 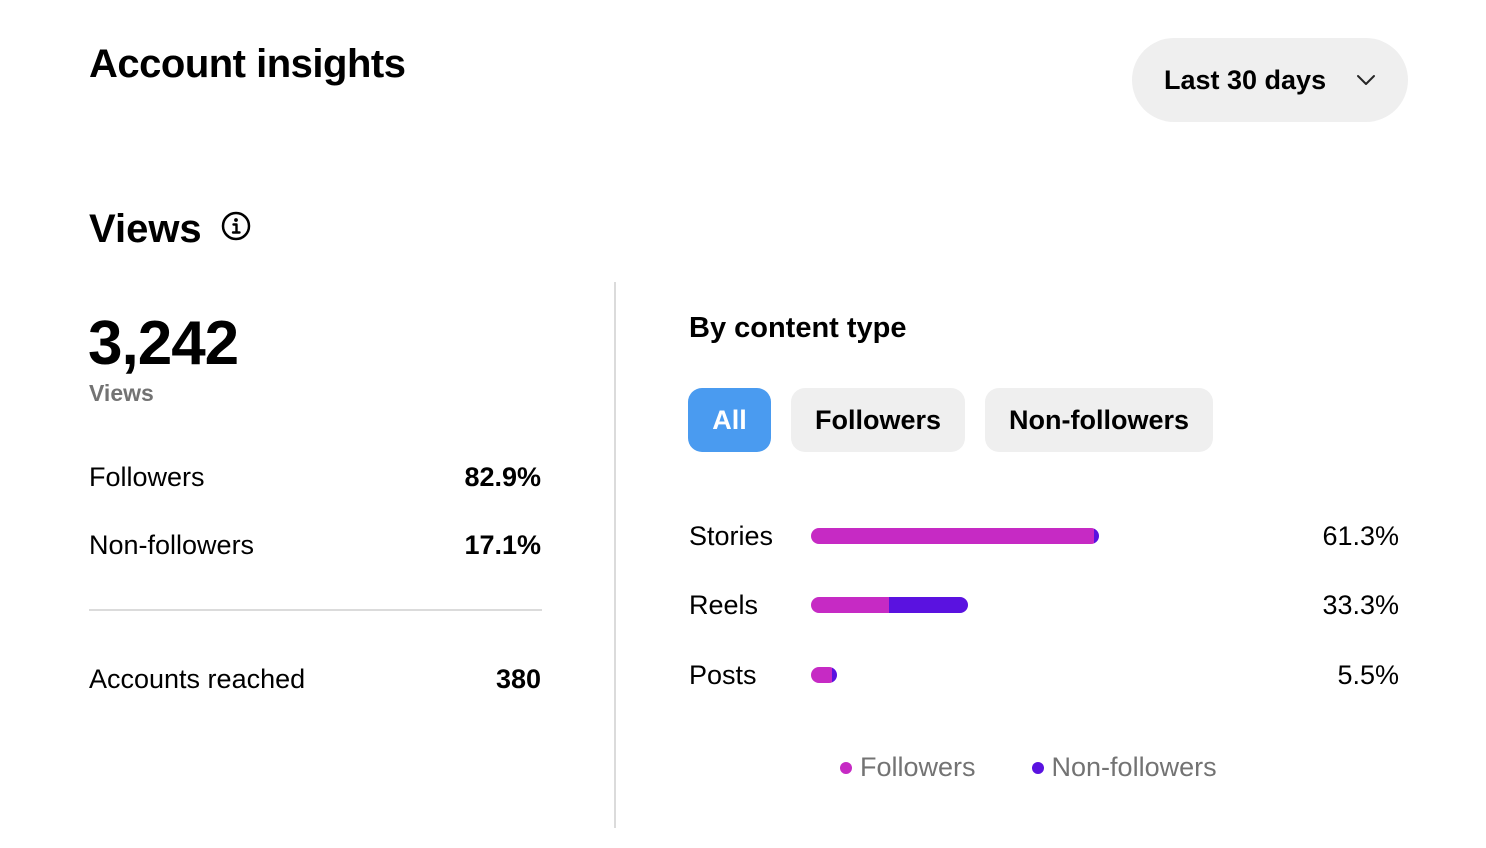 I want to click on accounts-reached-label: Accounts reached, so click(x=197, y=678).